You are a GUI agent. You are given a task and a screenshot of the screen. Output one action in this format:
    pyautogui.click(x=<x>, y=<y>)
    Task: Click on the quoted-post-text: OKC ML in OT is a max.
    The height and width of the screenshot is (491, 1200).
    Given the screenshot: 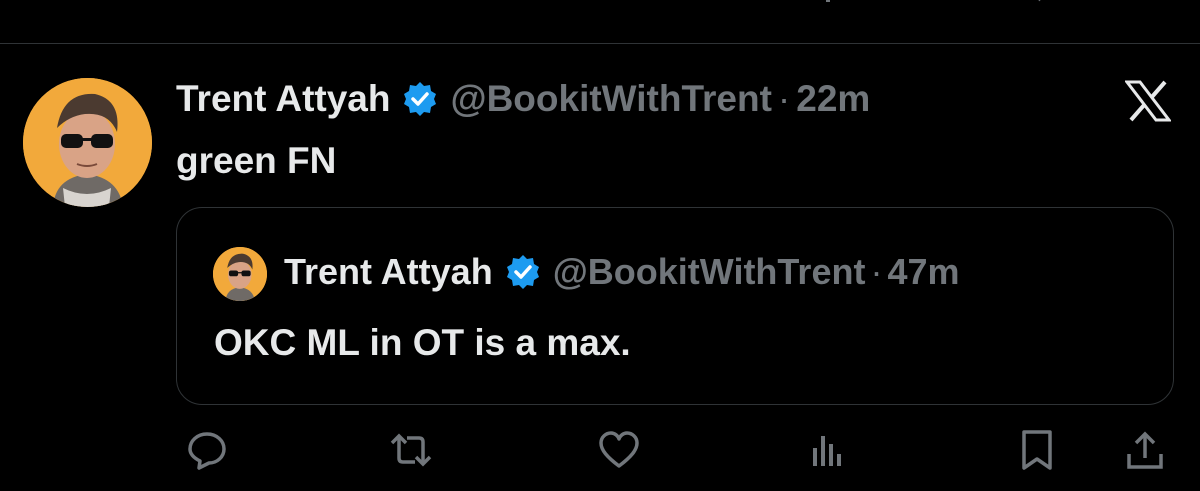 What is the action you would take?
    pyautogui.click(x=422, y=342)
    